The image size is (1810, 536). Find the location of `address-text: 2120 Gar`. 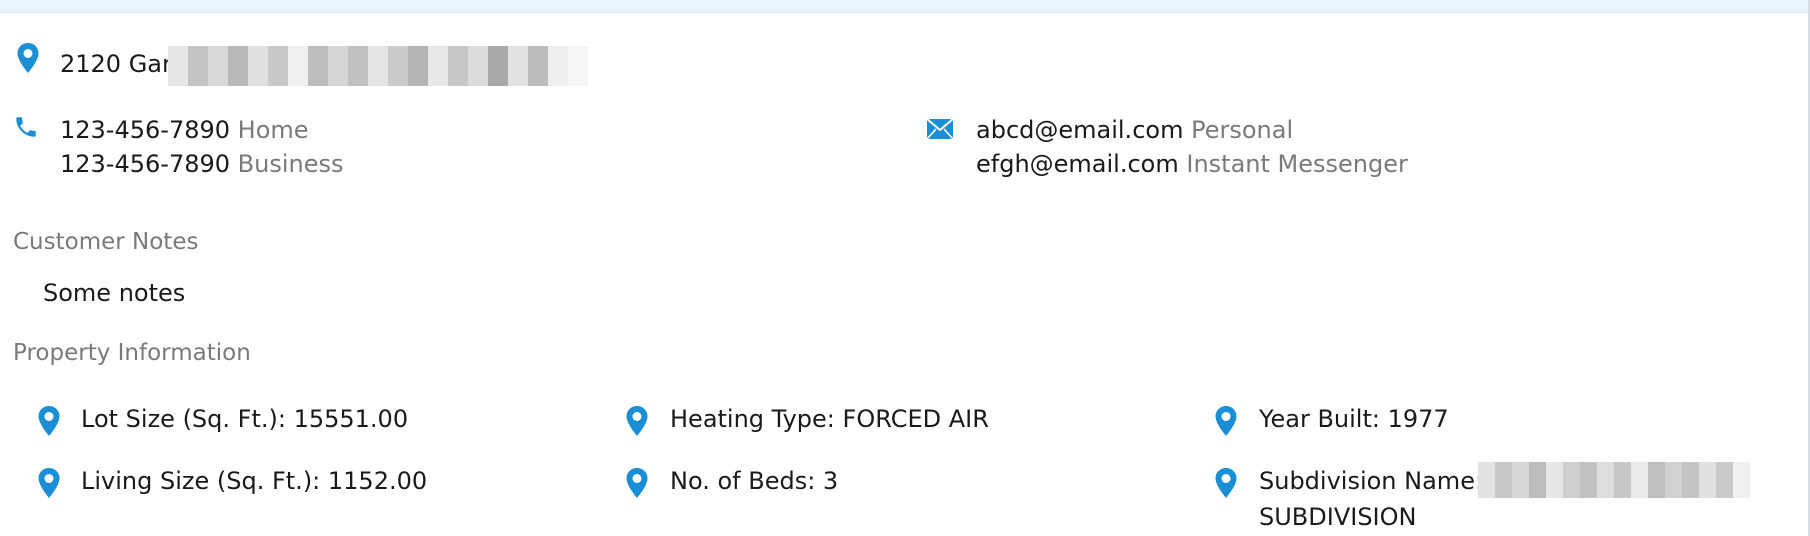

address-text: 2120 Gar is located at coordinates (116, 64).